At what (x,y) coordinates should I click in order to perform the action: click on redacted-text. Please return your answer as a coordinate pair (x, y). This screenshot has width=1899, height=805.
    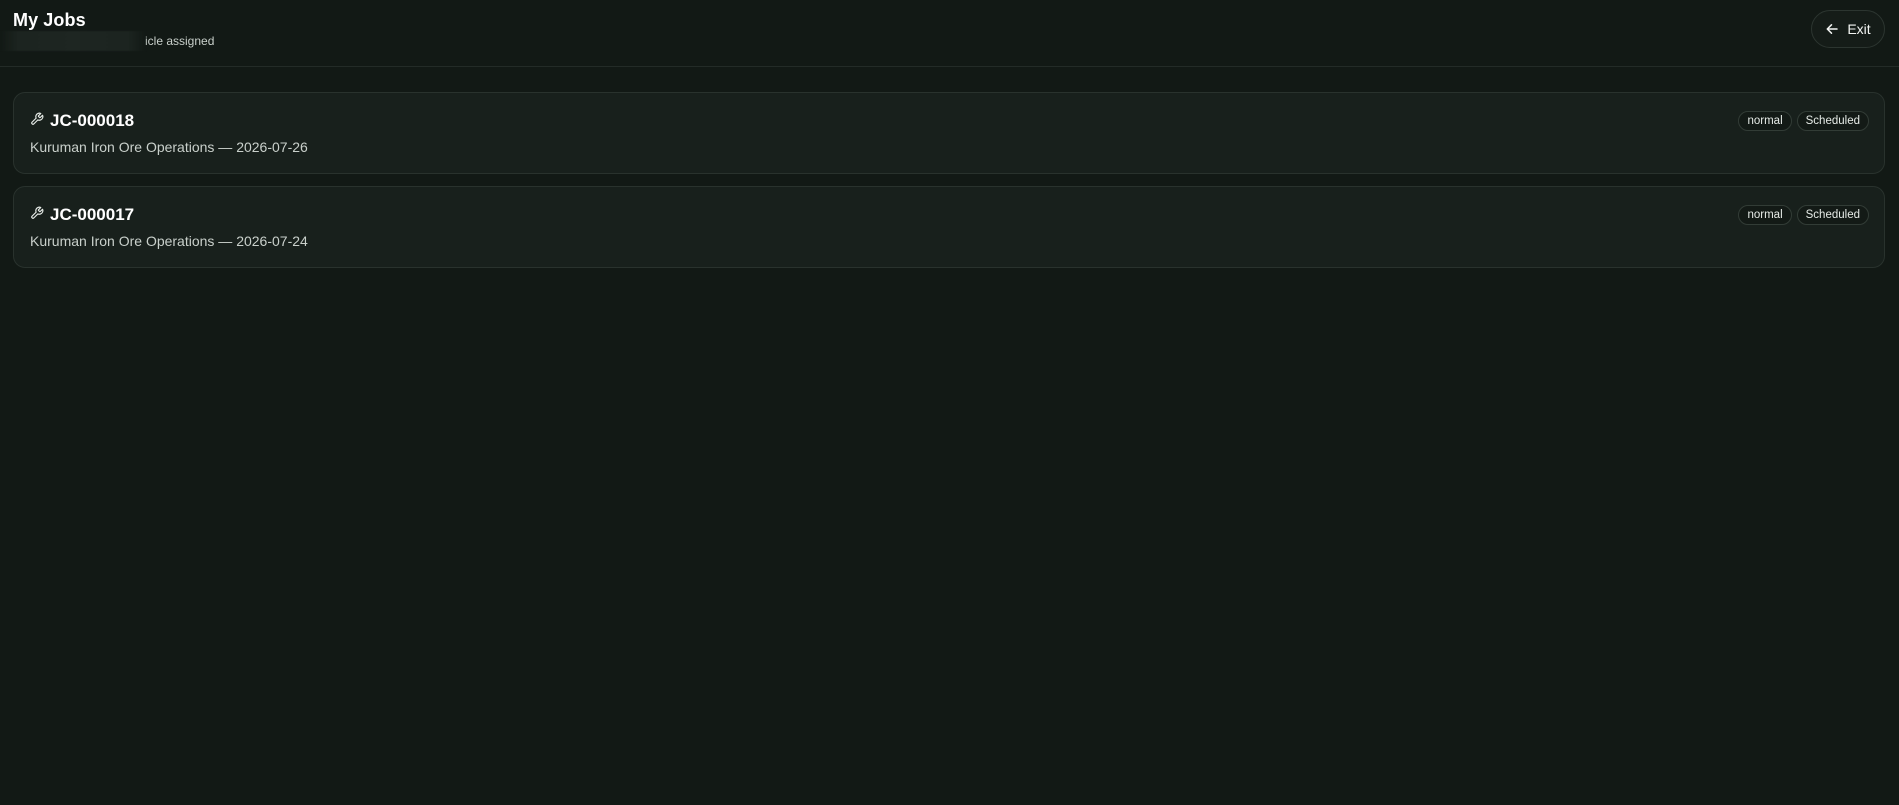
    Looking at the image, I should click on (73, 41).